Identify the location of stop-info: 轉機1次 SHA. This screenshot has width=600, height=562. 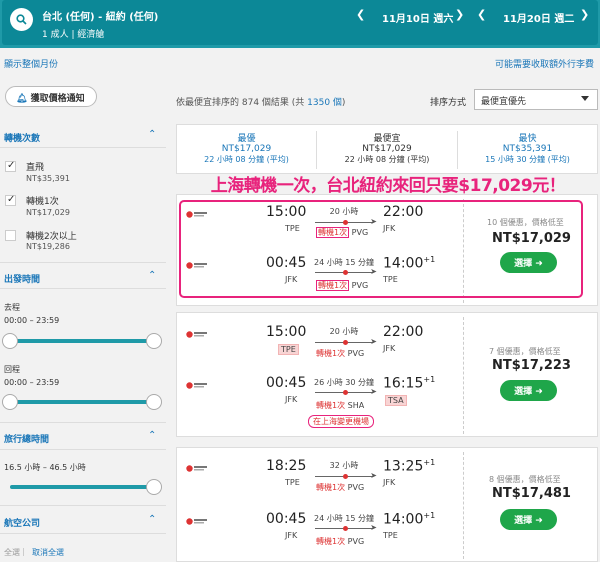
(340, 405).